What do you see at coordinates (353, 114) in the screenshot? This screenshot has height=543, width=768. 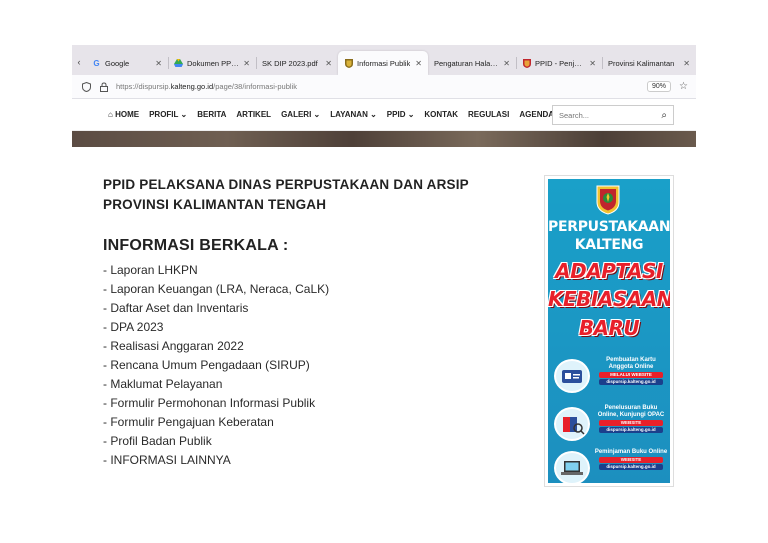 I see `nav-layanan: LAYANAN ⌄` at bounding box center [353, 114].